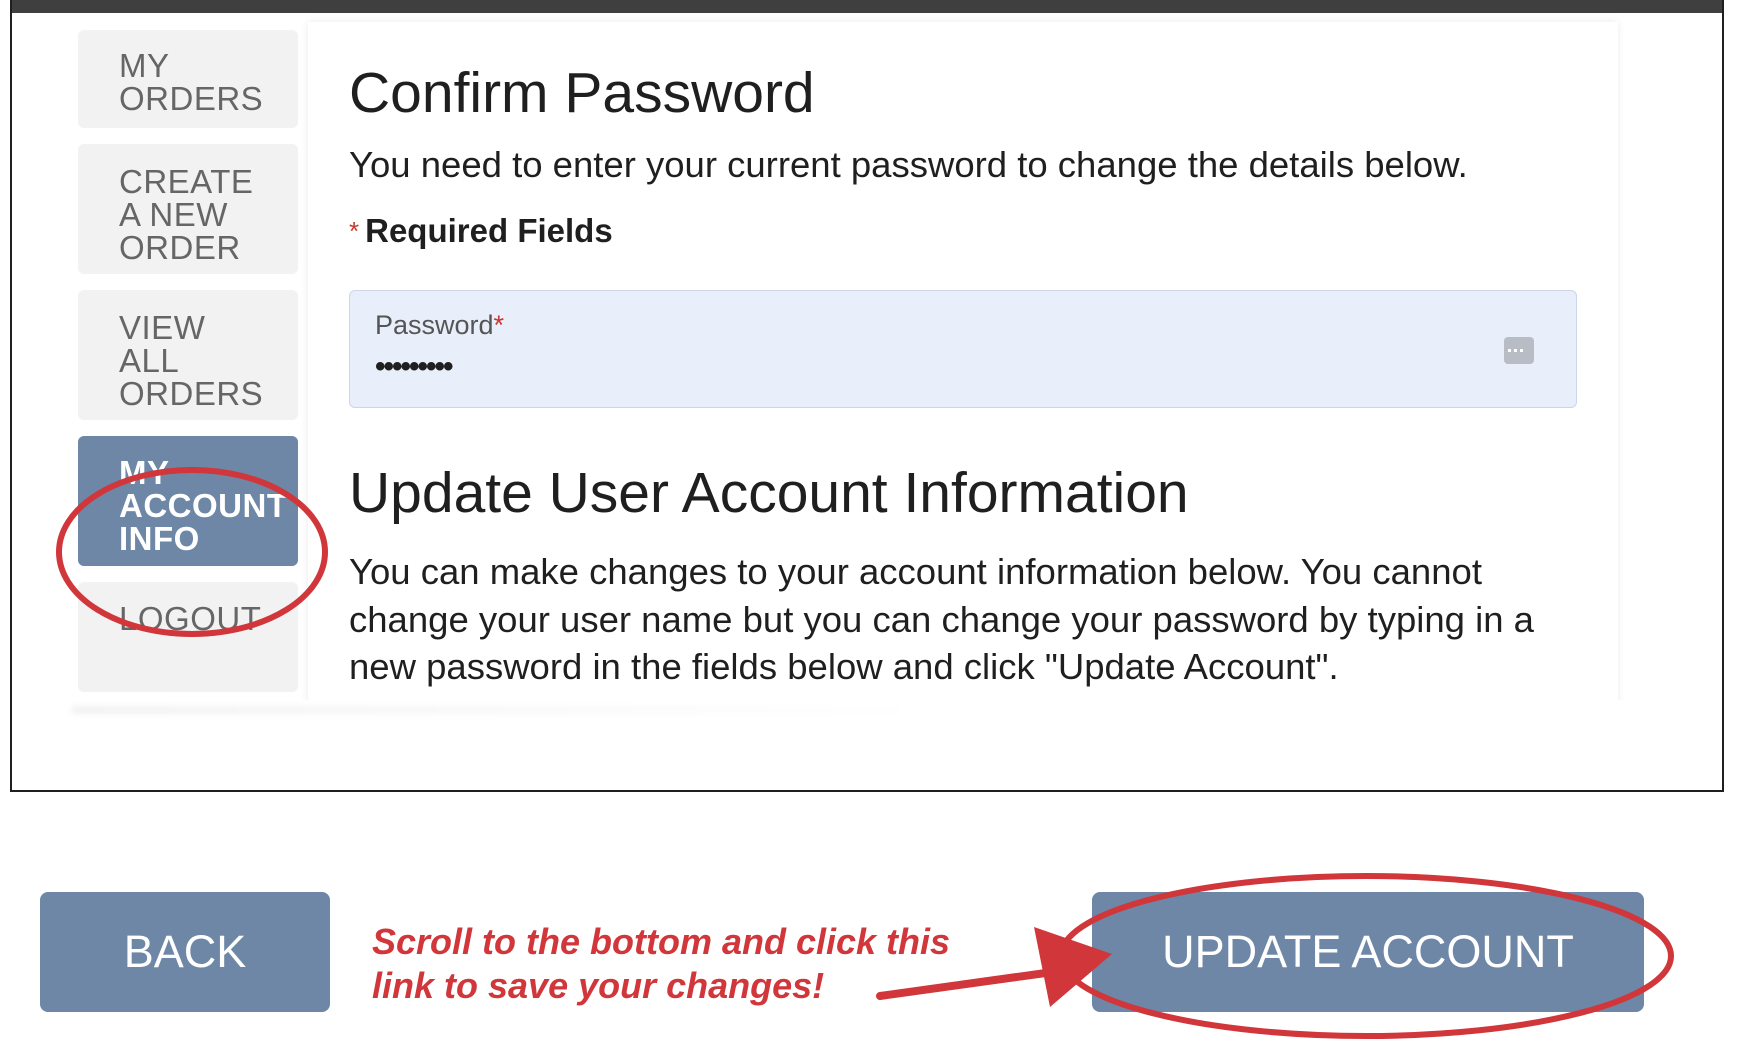 Image resolution: width=1746 pixels, height=1054 pixels. What do you see at coordinates (190, 618) in the screenshot?
I see `sidebar-item-label: LOGOUT` at bounding box center [190, 618].